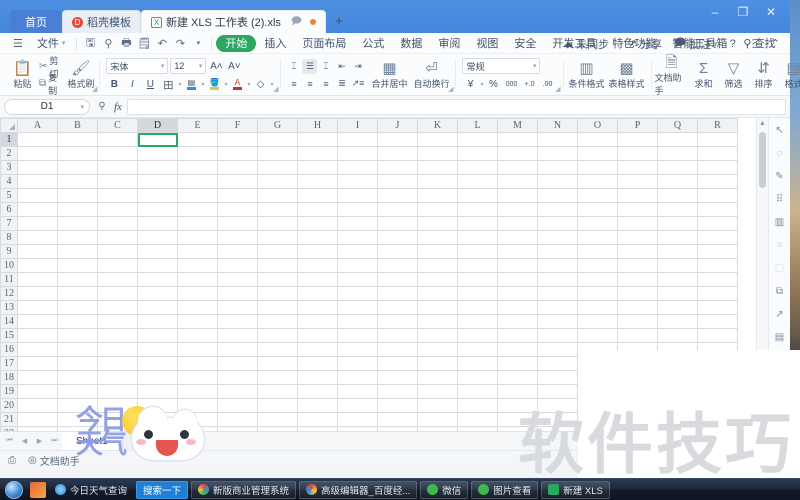  Describe the element at coordinates (77, 377) in the screenshot. I see `cell-B18` at that location.